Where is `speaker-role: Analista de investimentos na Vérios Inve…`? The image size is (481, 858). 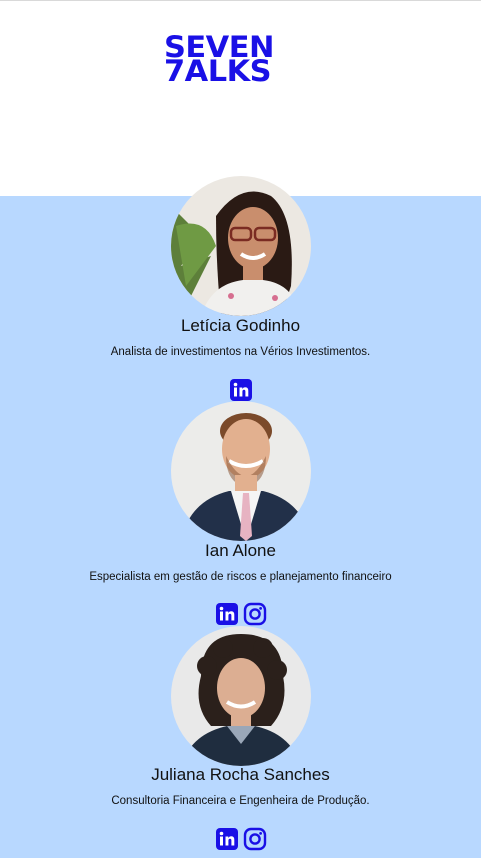 speaker-role: Analista de investimentos na Vérios Inve… is located at coordinates (240, 352).